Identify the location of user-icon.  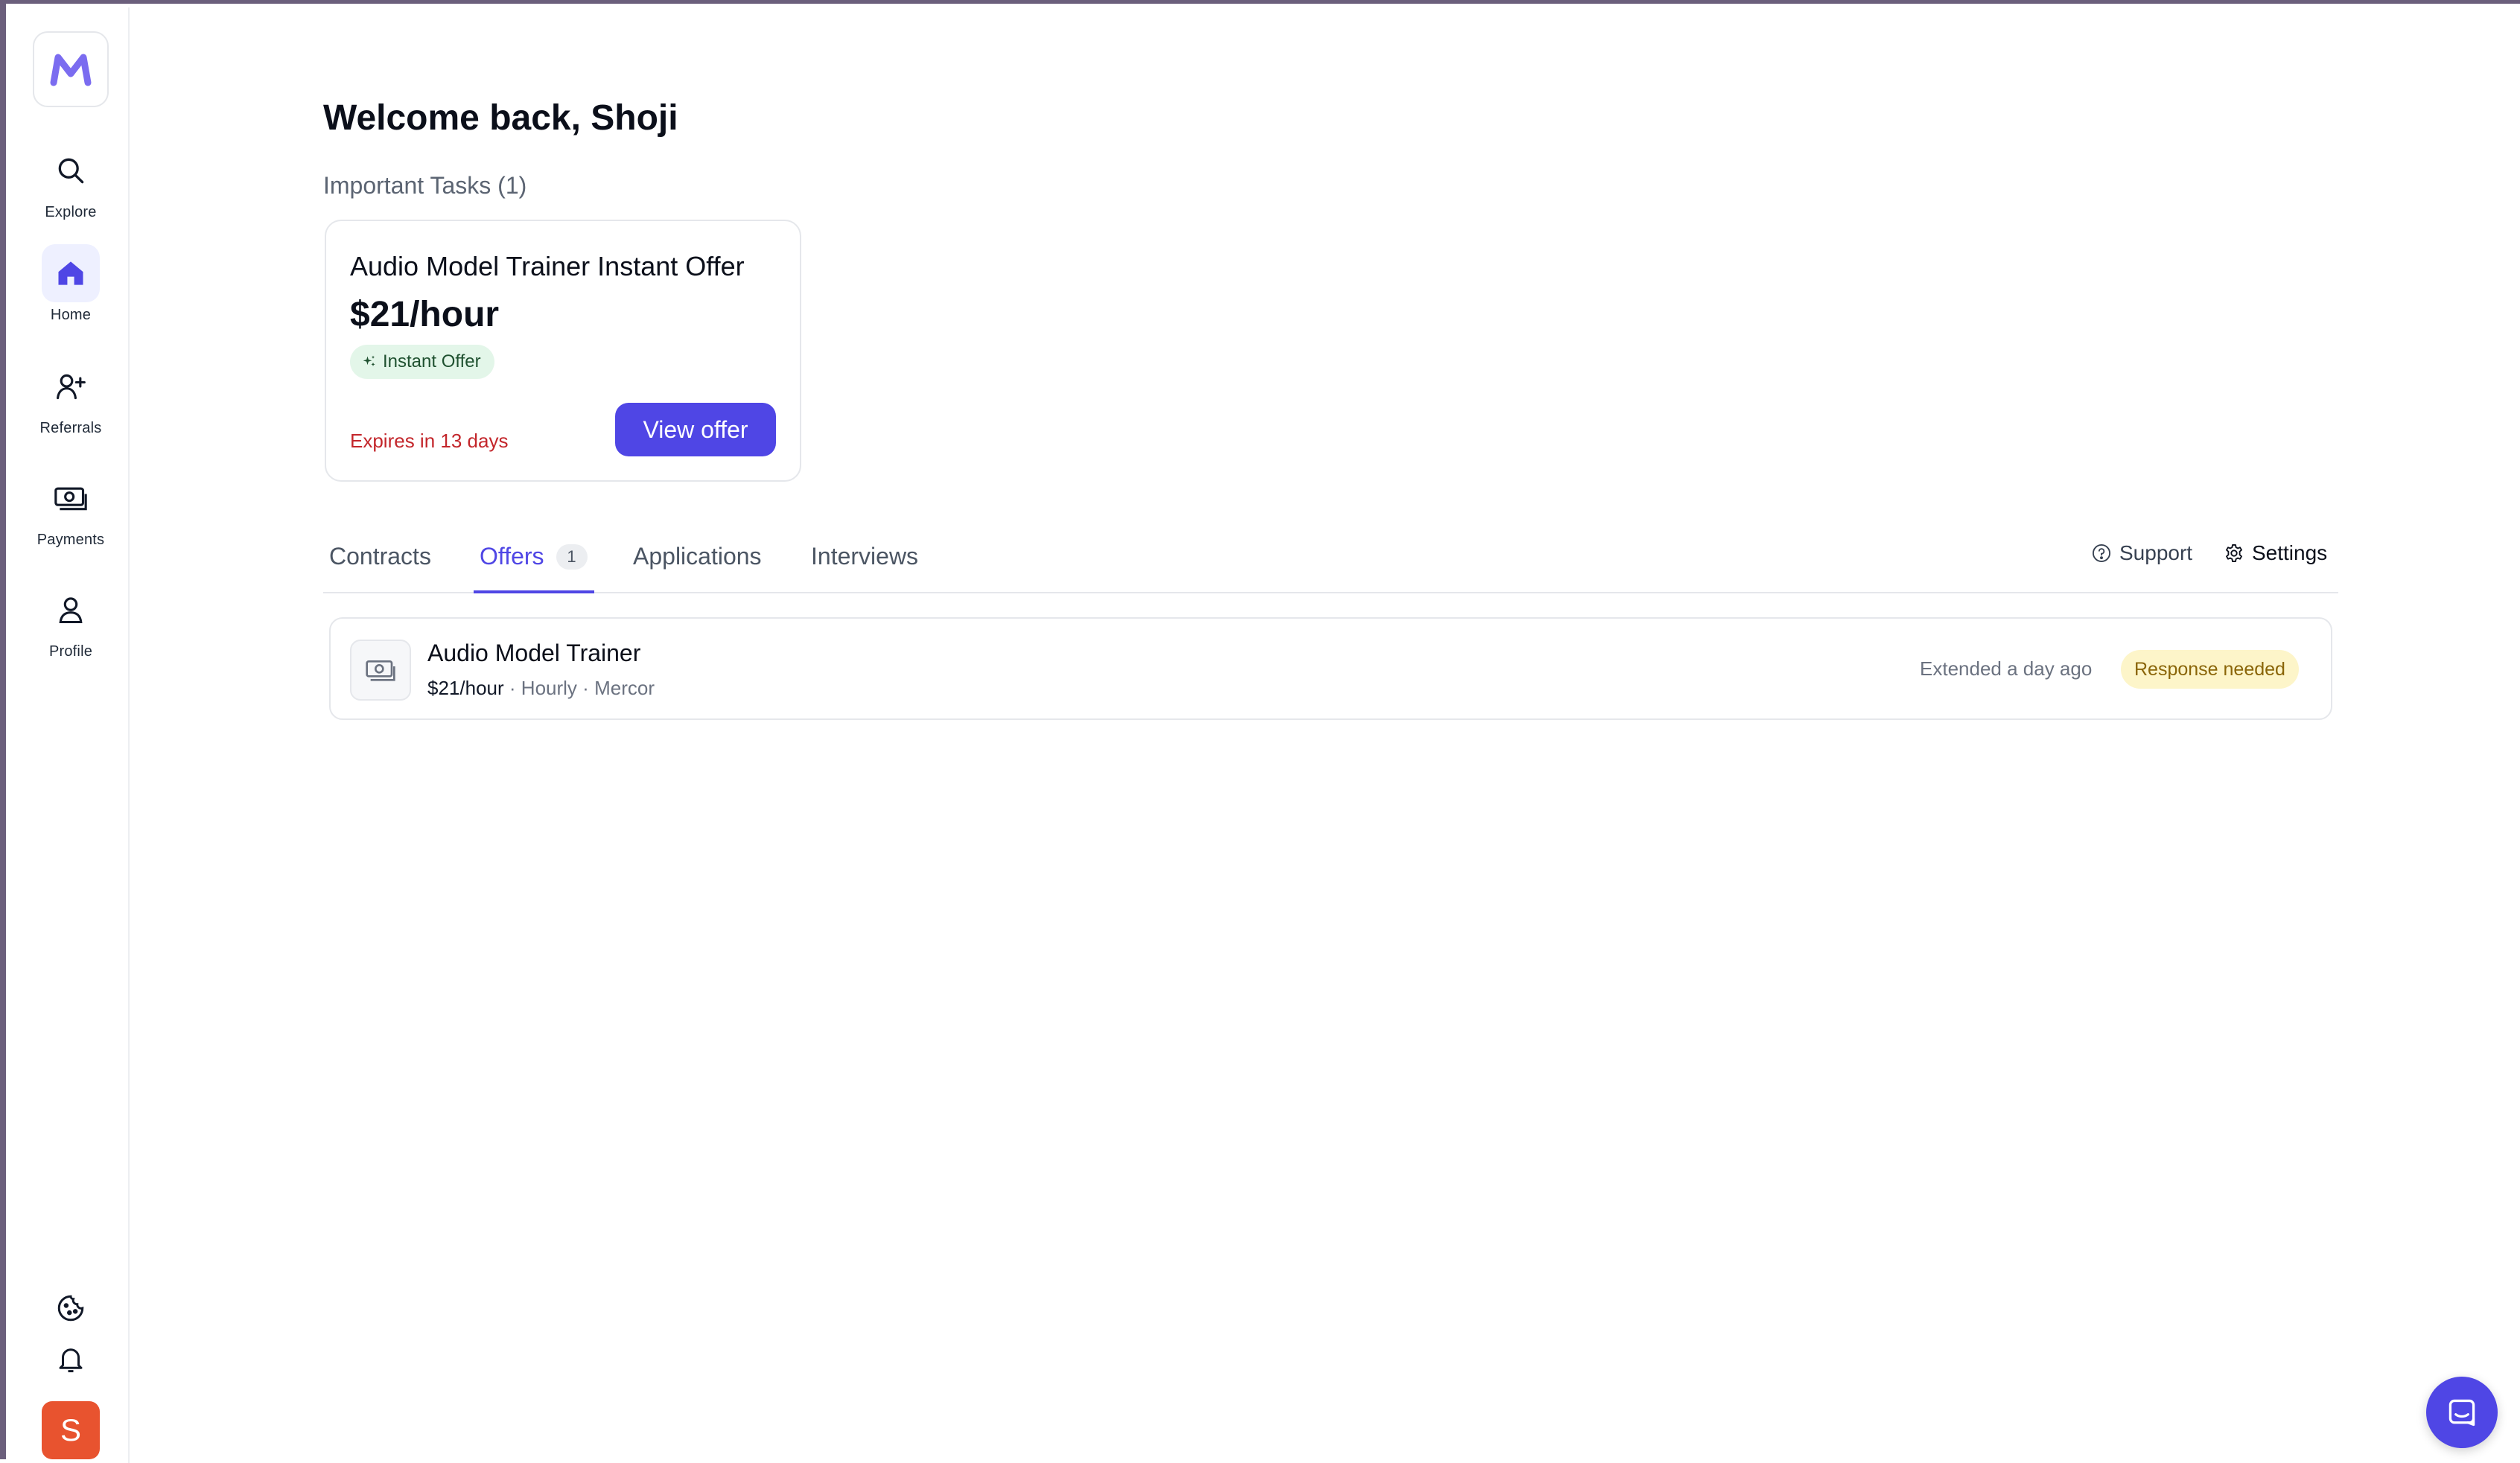
(71, 610).